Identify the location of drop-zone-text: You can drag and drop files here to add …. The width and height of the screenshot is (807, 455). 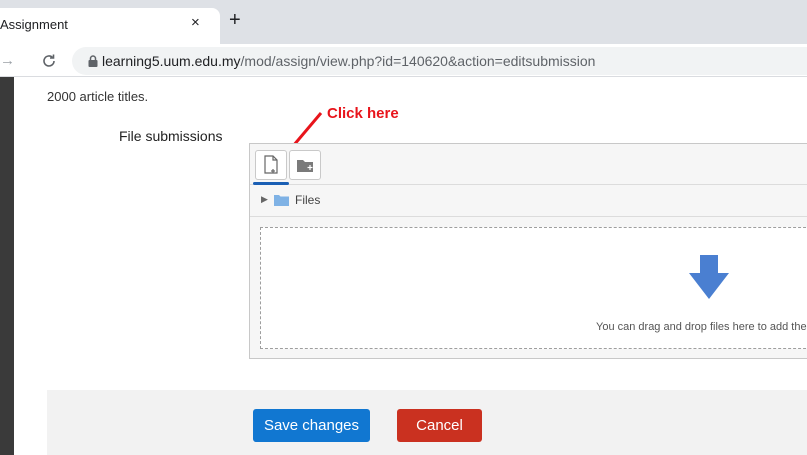
(701, 327).